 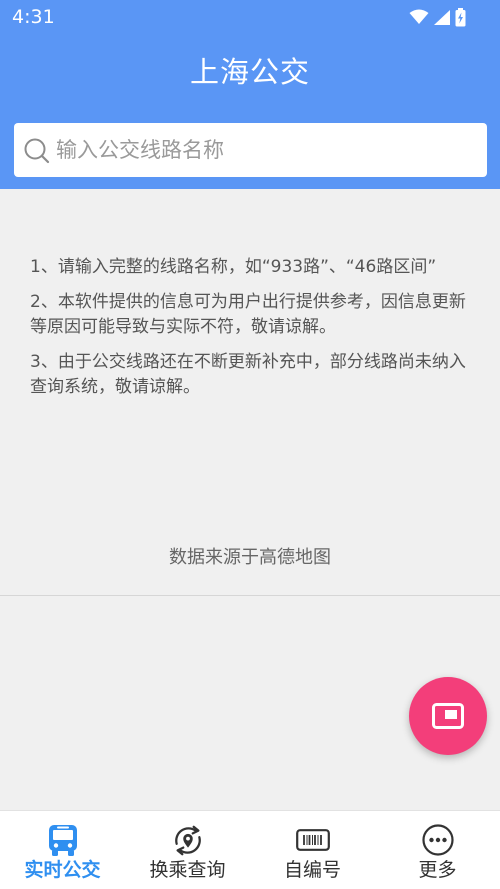 I want to click on tab-label: 换乘查询, so click(x=187, y=870).